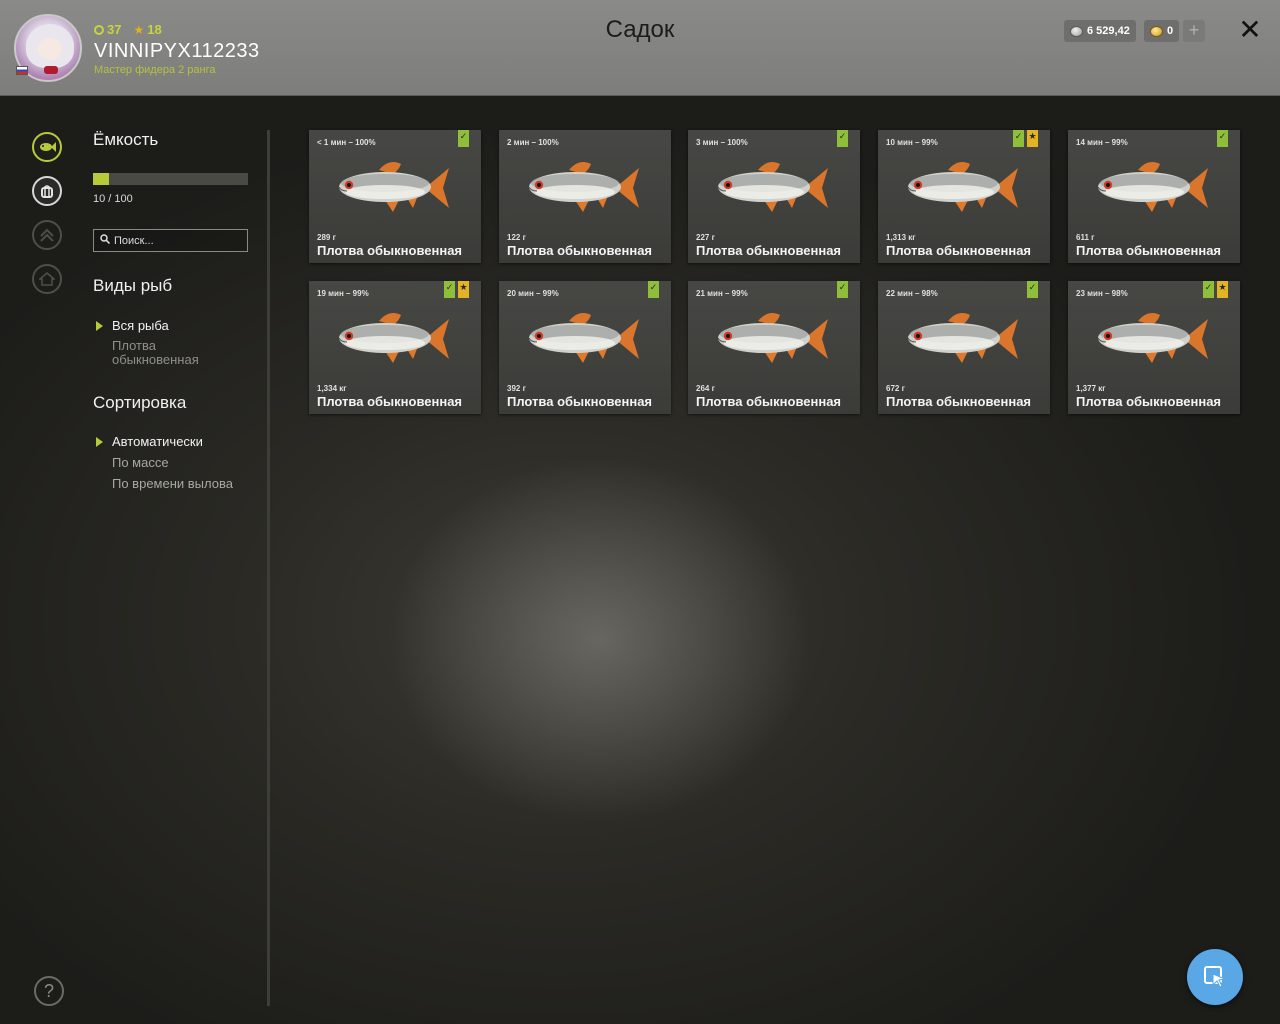  I want to click on cursor-mode-button, so click(1215, 977).